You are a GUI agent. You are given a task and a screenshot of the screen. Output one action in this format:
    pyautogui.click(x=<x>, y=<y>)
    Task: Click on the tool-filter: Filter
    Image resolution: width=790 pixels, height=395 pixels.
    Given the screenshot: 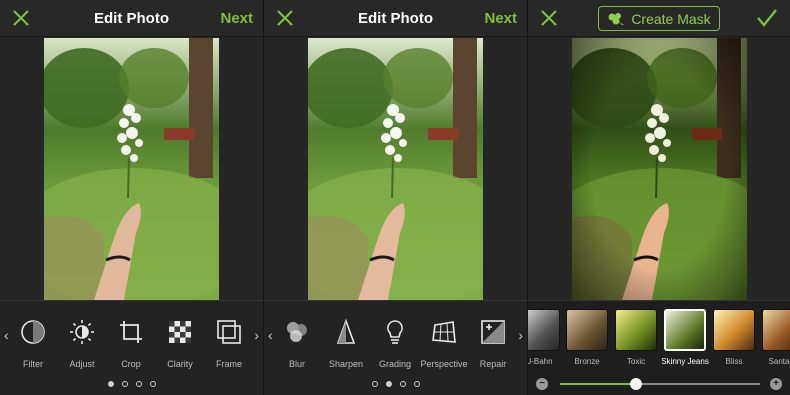 What is the action you would take?
    pyautogui.click(x=33, y=344)
    